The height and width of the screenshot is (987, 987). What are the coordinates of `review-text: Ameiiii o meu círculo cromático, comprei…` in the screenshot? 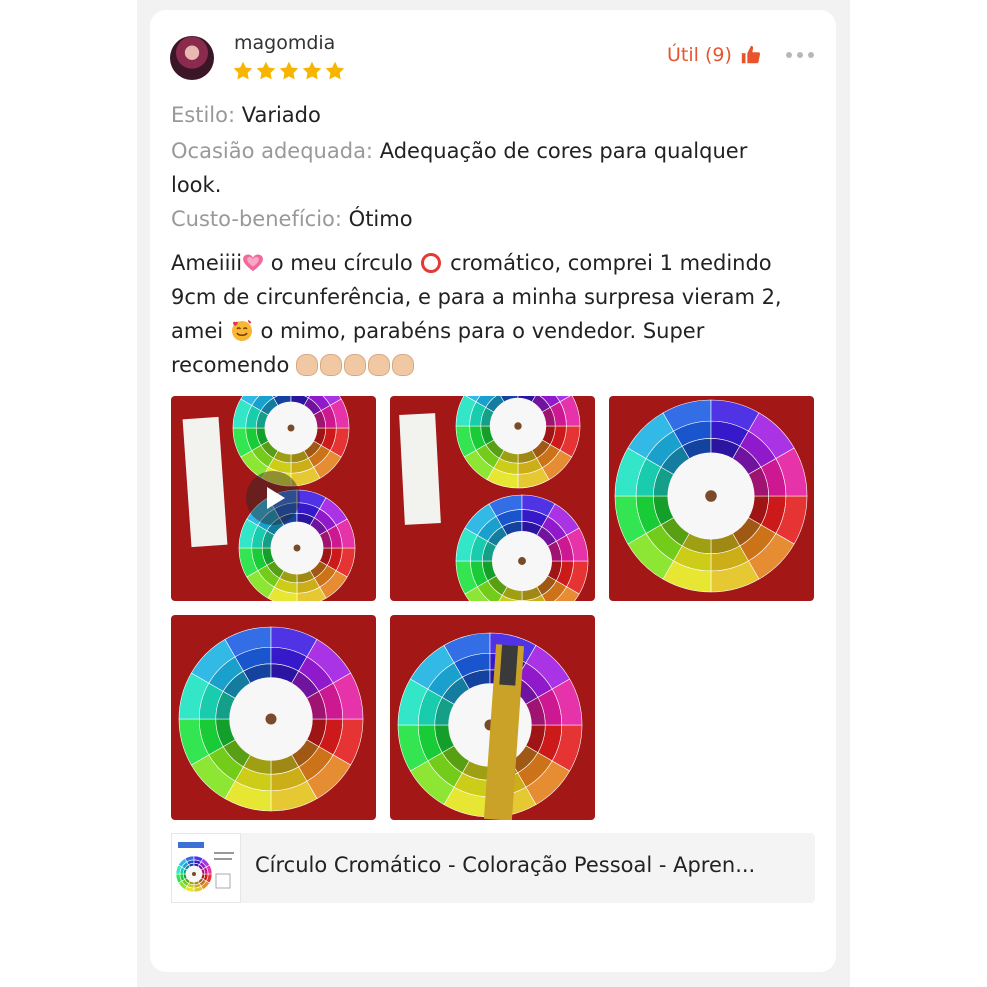 It's located at (481, 314).